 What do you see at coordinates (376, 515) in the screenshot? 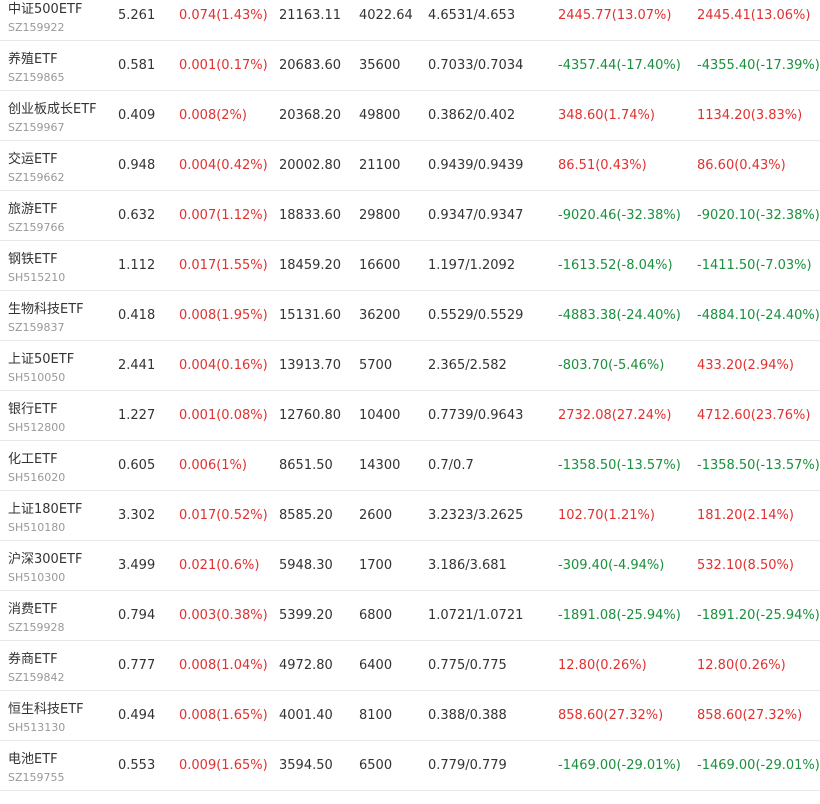
I see `shares-cell: 2600` at bounding box center [376, 515].